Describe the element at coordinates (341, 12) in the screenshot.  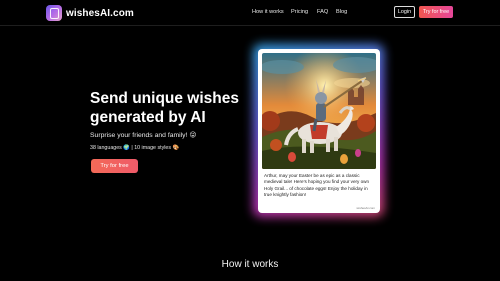
I see `nav-link-blog: Blog` at that location.